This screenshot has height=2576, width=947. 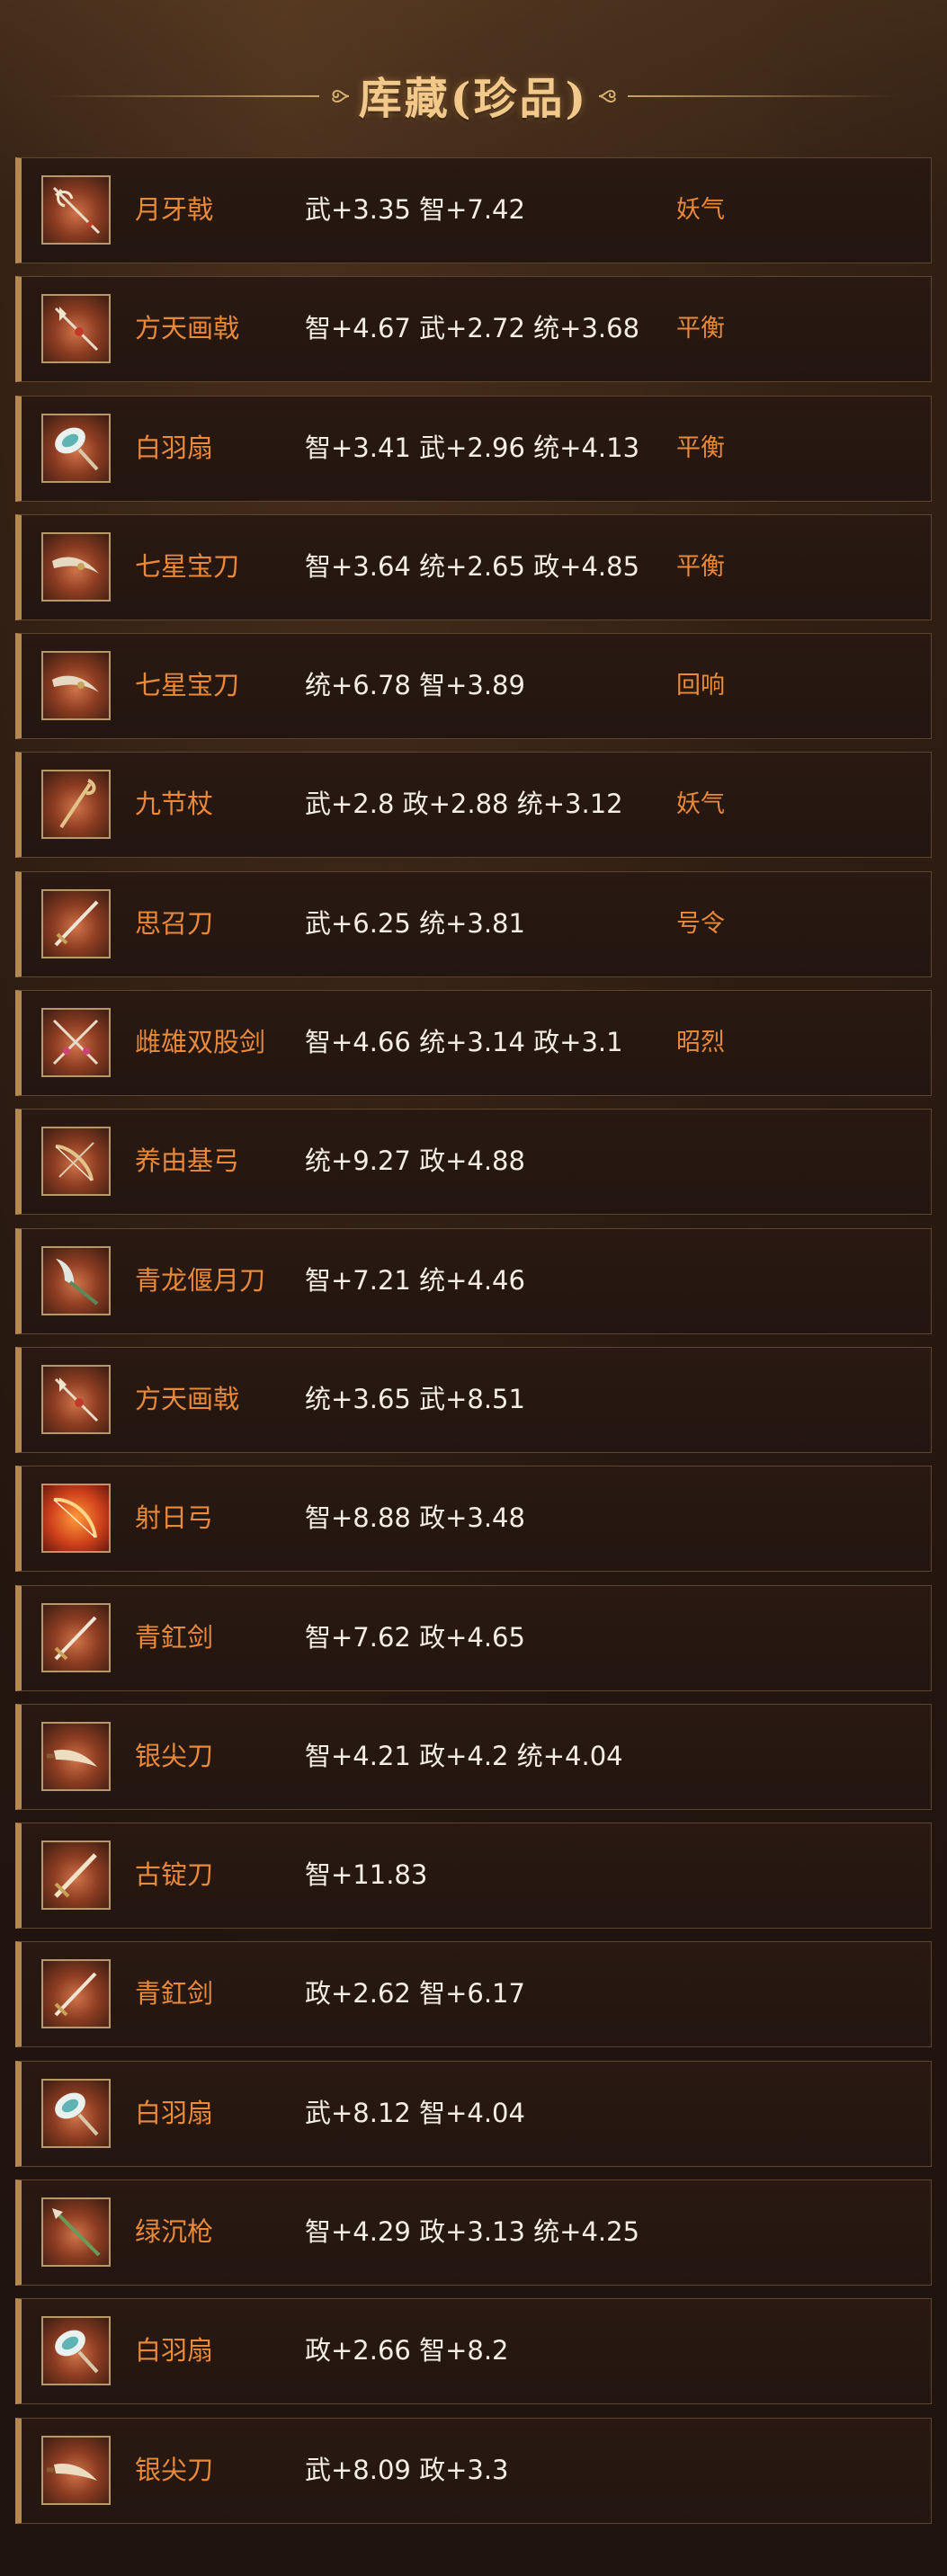 I want to click on item-stats: 智+7.62 政+4.65, so click(x=415, y=1637).